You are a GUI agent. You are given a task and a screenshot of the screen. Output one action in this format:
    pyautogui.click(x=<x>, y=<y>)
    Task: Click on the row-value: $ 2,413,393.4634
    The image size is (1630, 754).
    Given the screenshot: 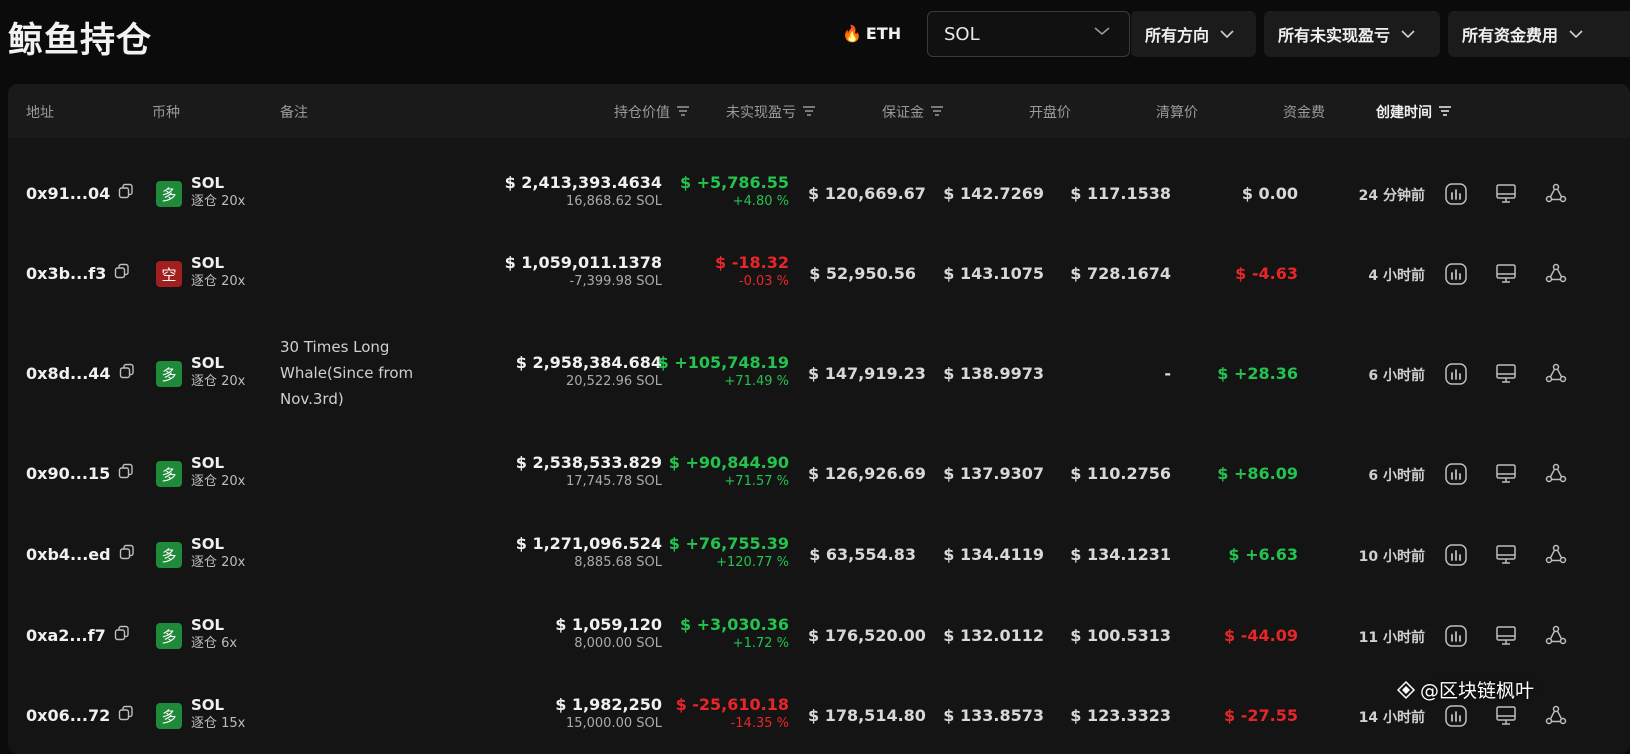 What is the action you would take?
    pyautogui.click(x=583, y=182)
    